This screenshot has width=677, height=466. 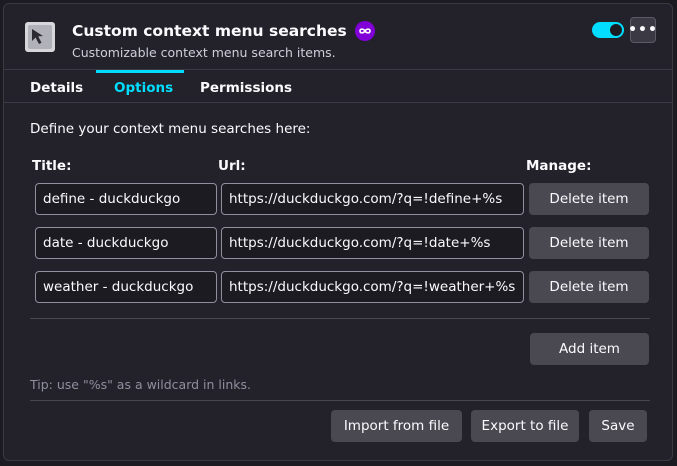 I want to click on addon-title: Custom context menu searches, so click(x=209, y=31).